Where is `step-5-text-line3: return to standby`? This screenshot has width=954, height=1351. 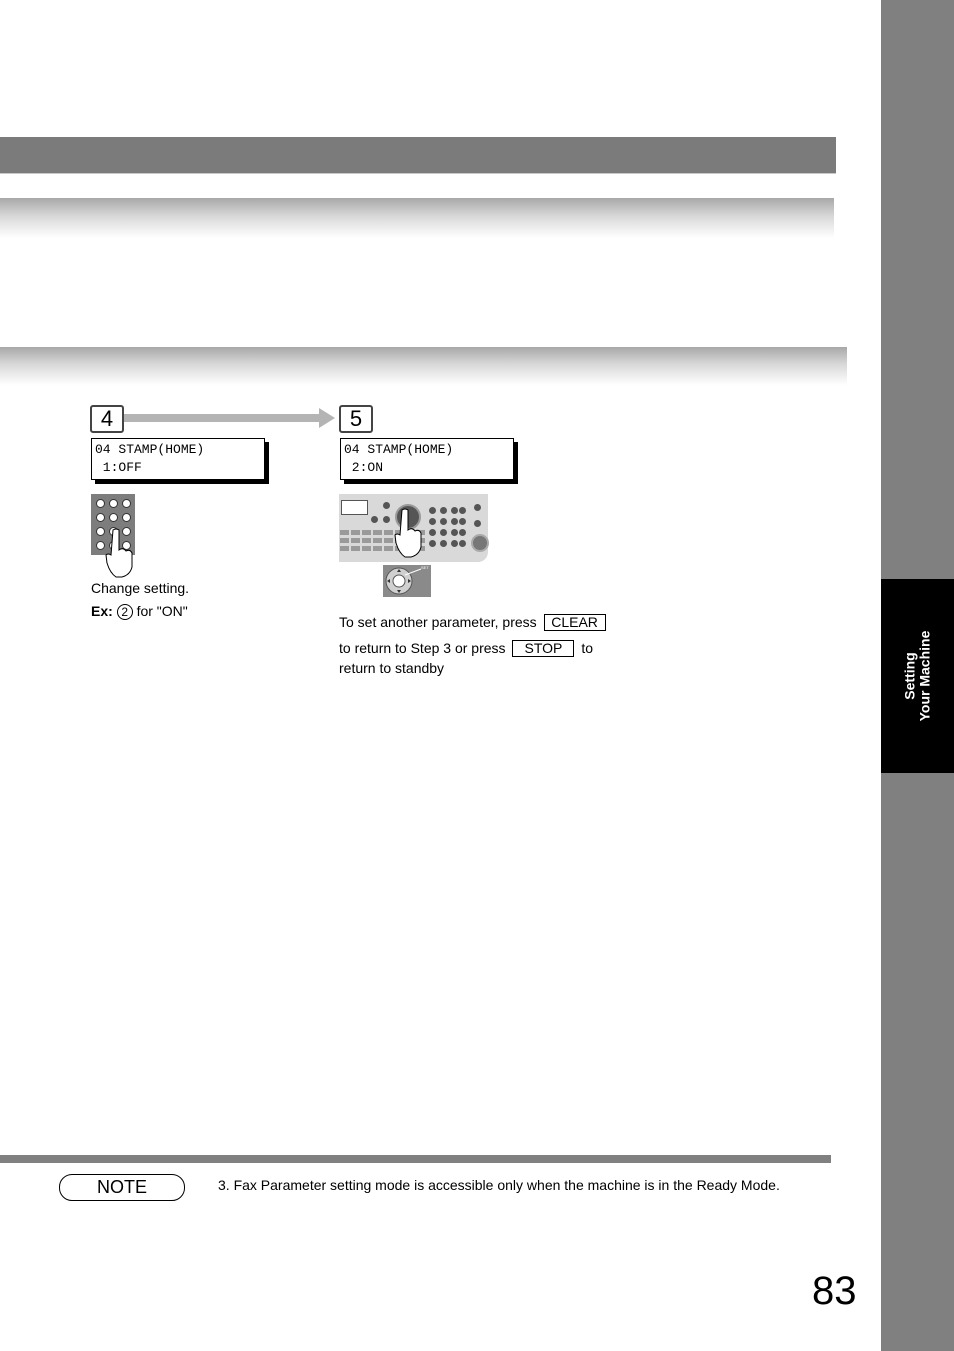
step-5-text-line3: return to standby is located at coordinates (392, 668).